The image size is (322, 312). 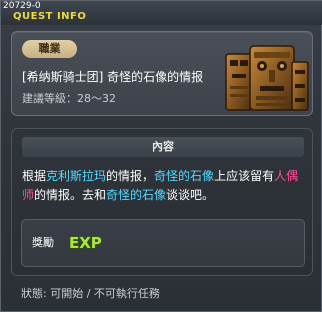 I want to click on exp-icon-text: EXP, so click(x=85, y=242).